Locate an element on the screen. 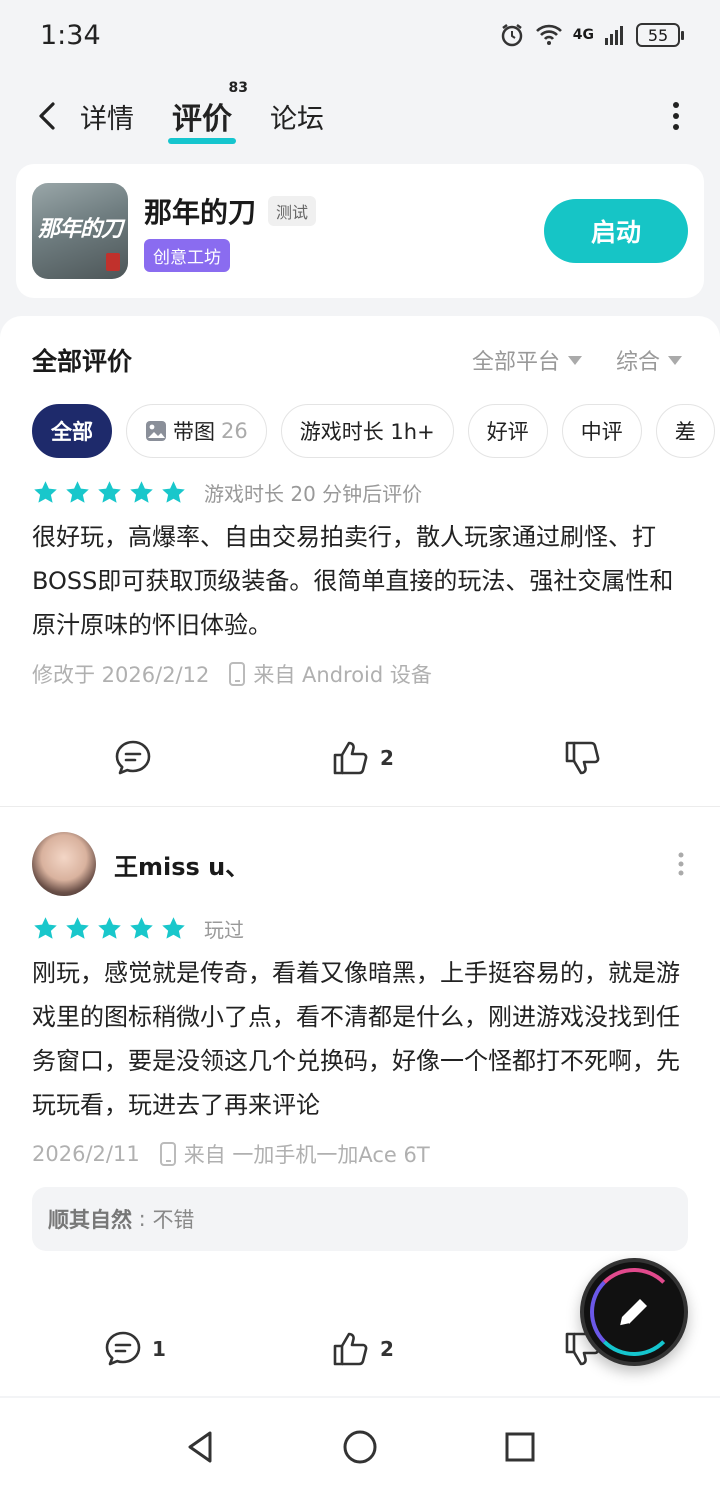 The image size is (720, 1496). review-date: 2026/2/11 is located at coordinates (86, 1154).